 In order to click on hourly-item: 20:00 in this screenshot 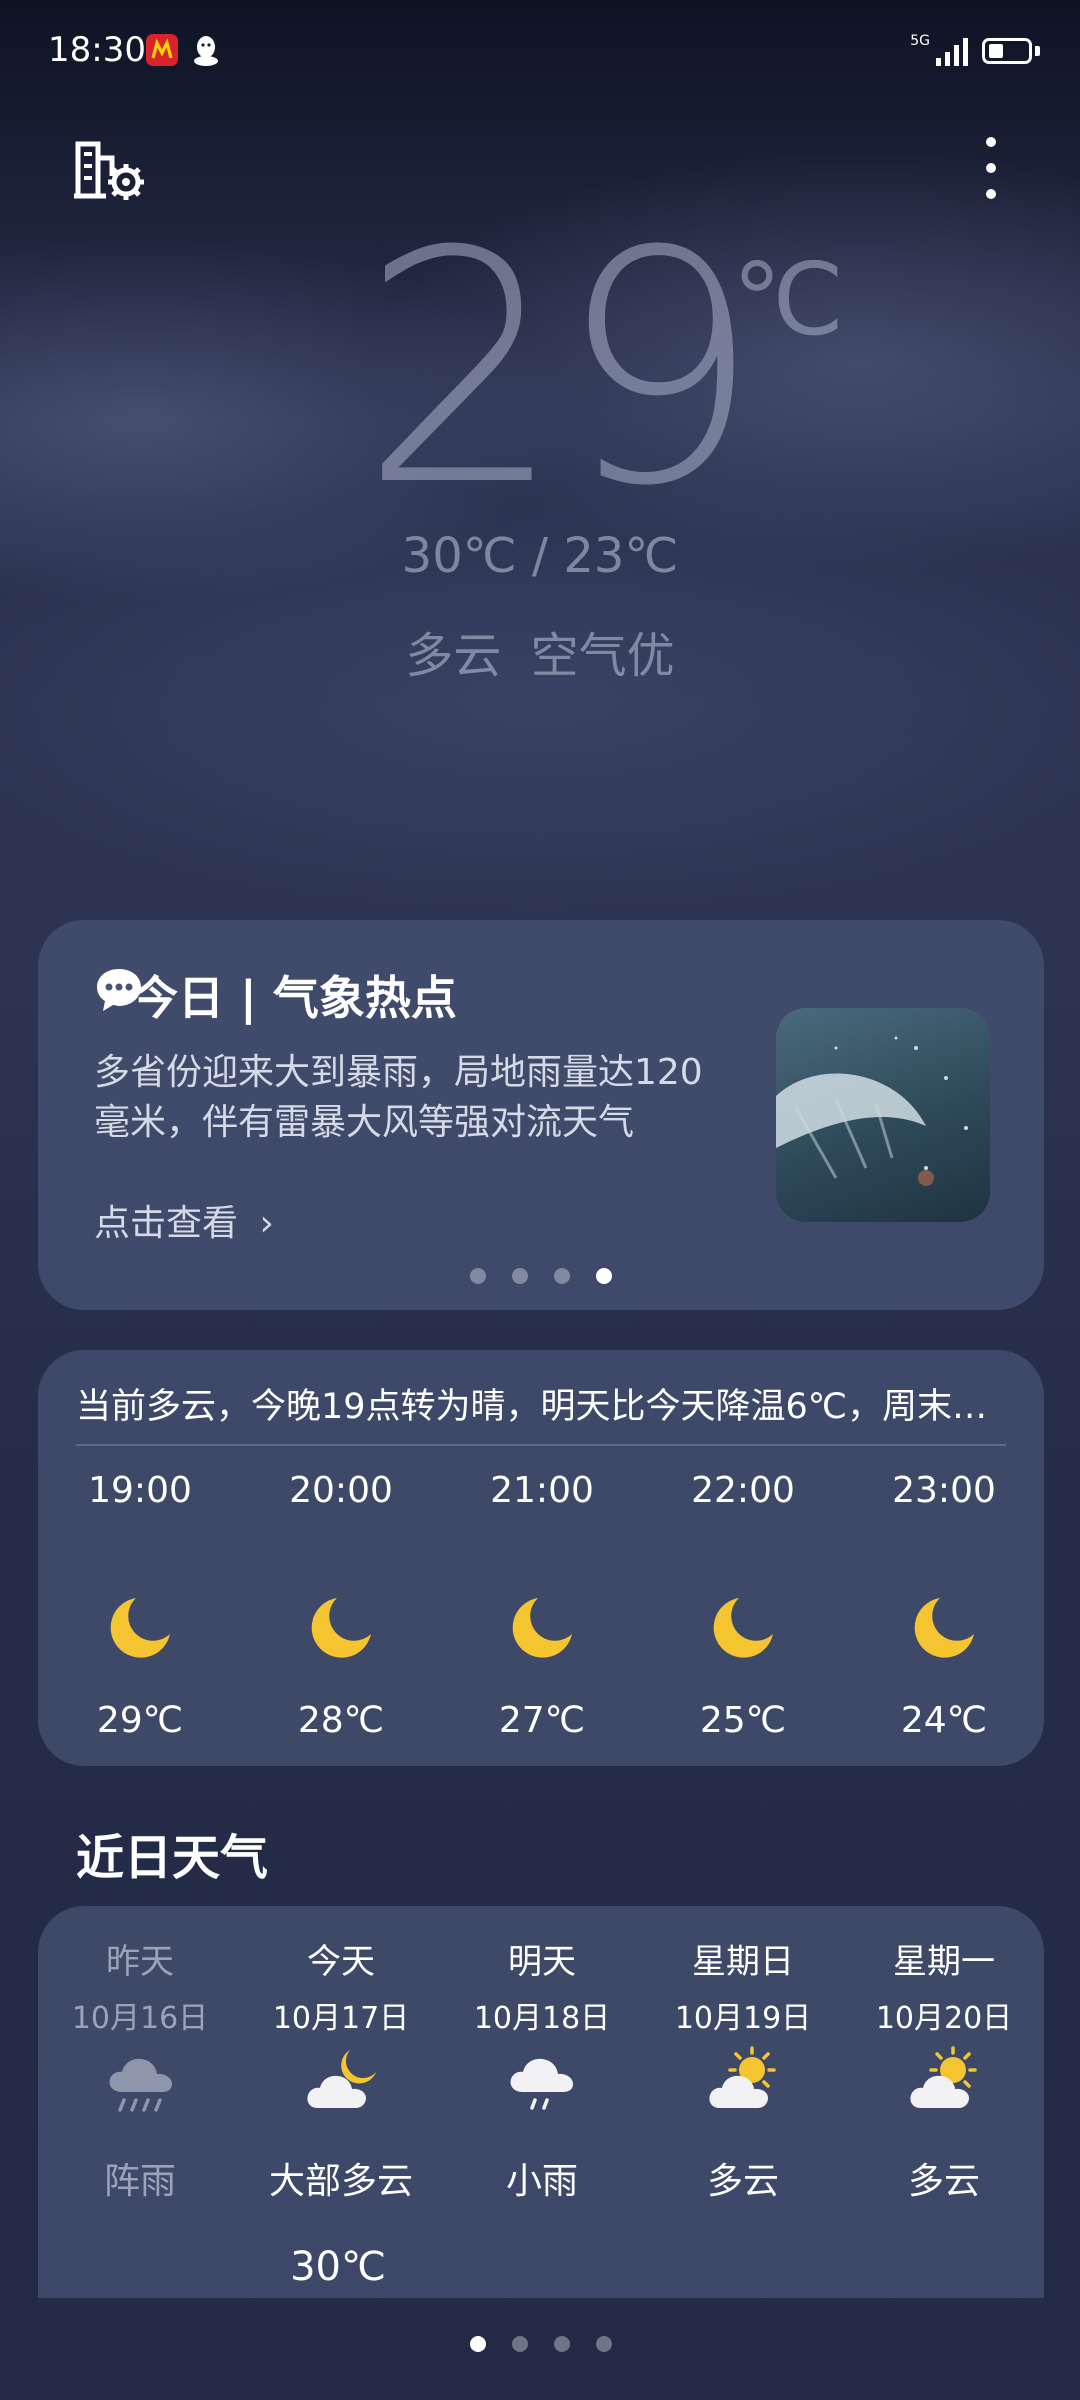, I will do `click(341, 1490)`.